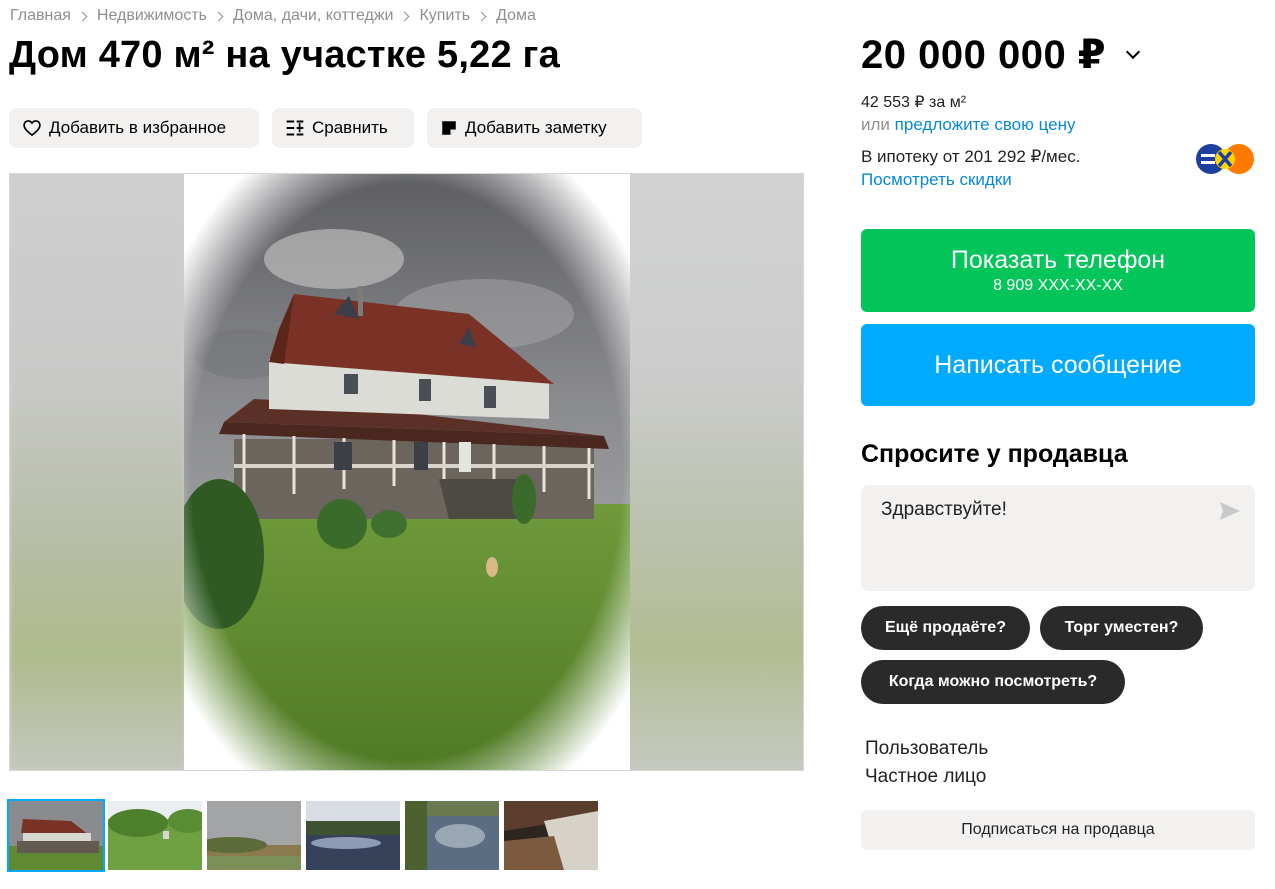 Image resolution: width=1275 pixels, height=889 pixels. Describe the element at coordinates (138, 127) in the screenshot. I see `add-to-favorites-label: Добавить в избранное` at that location.